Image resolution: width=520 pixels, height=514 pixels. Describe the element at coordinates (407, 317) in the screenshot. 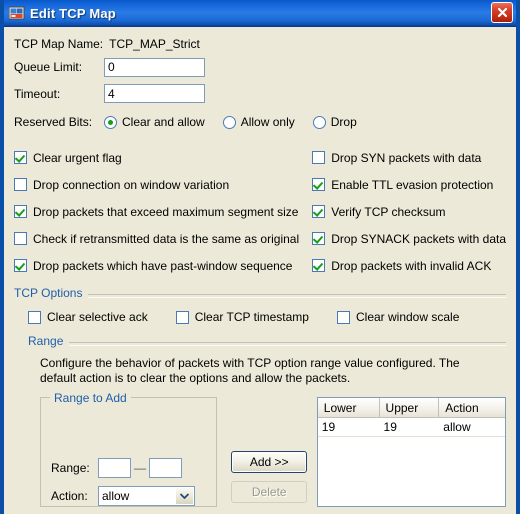

I see `checkbox-clear-window-scale-label: Clear window scale` at that location.